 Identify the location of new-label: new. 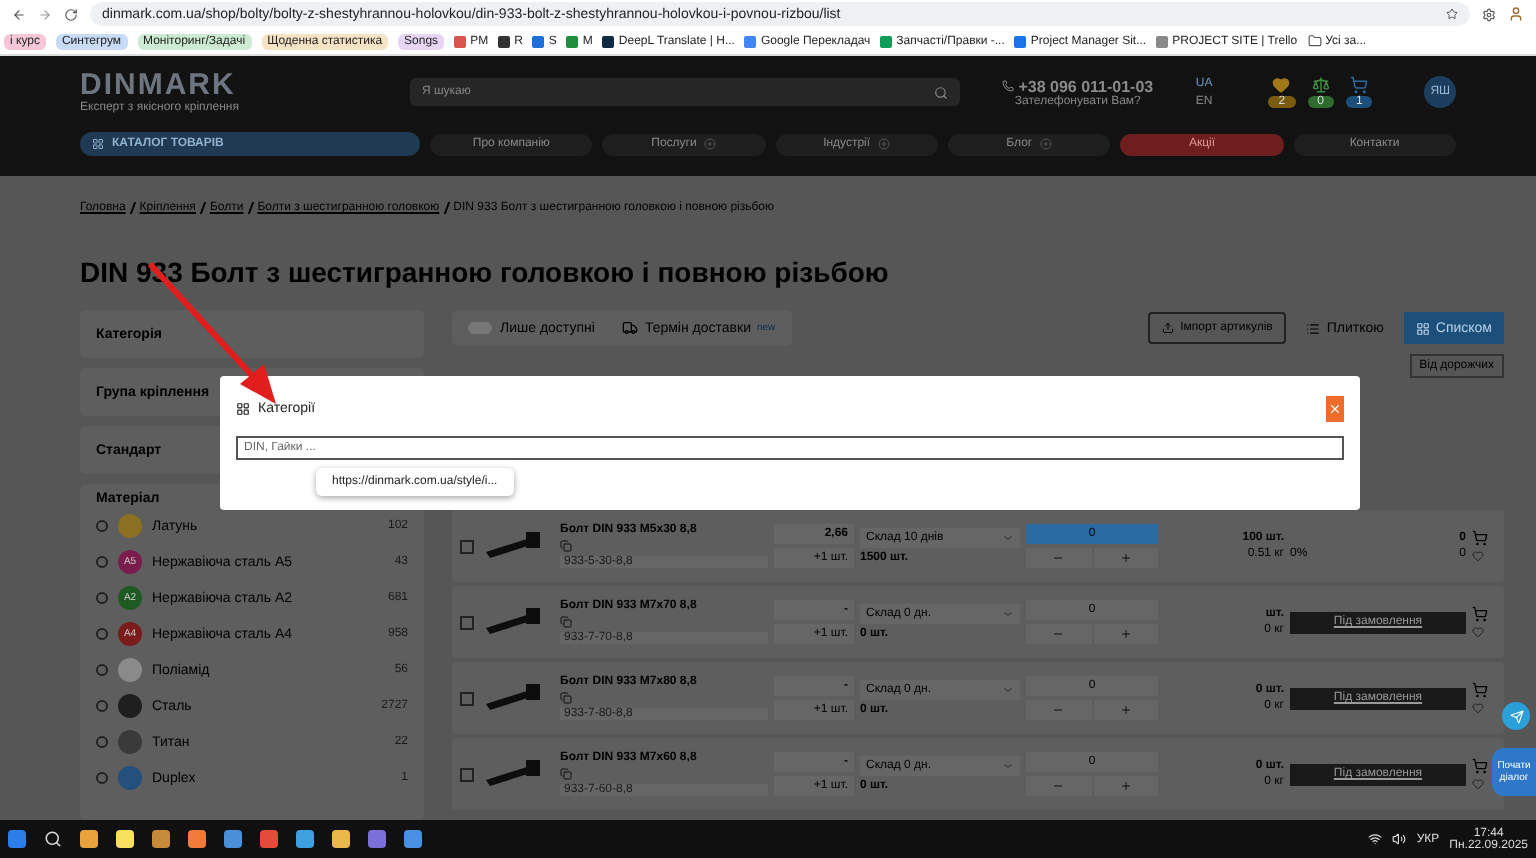
(766, 328).